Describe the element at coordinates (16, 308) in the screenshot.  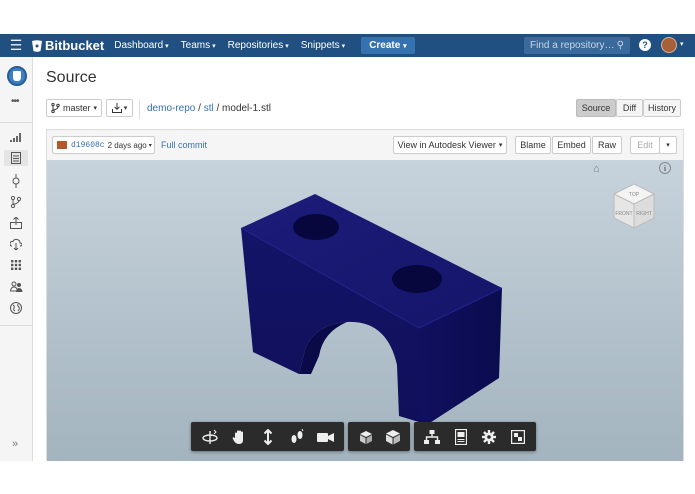
I see `settings-globe-icon` at that location.